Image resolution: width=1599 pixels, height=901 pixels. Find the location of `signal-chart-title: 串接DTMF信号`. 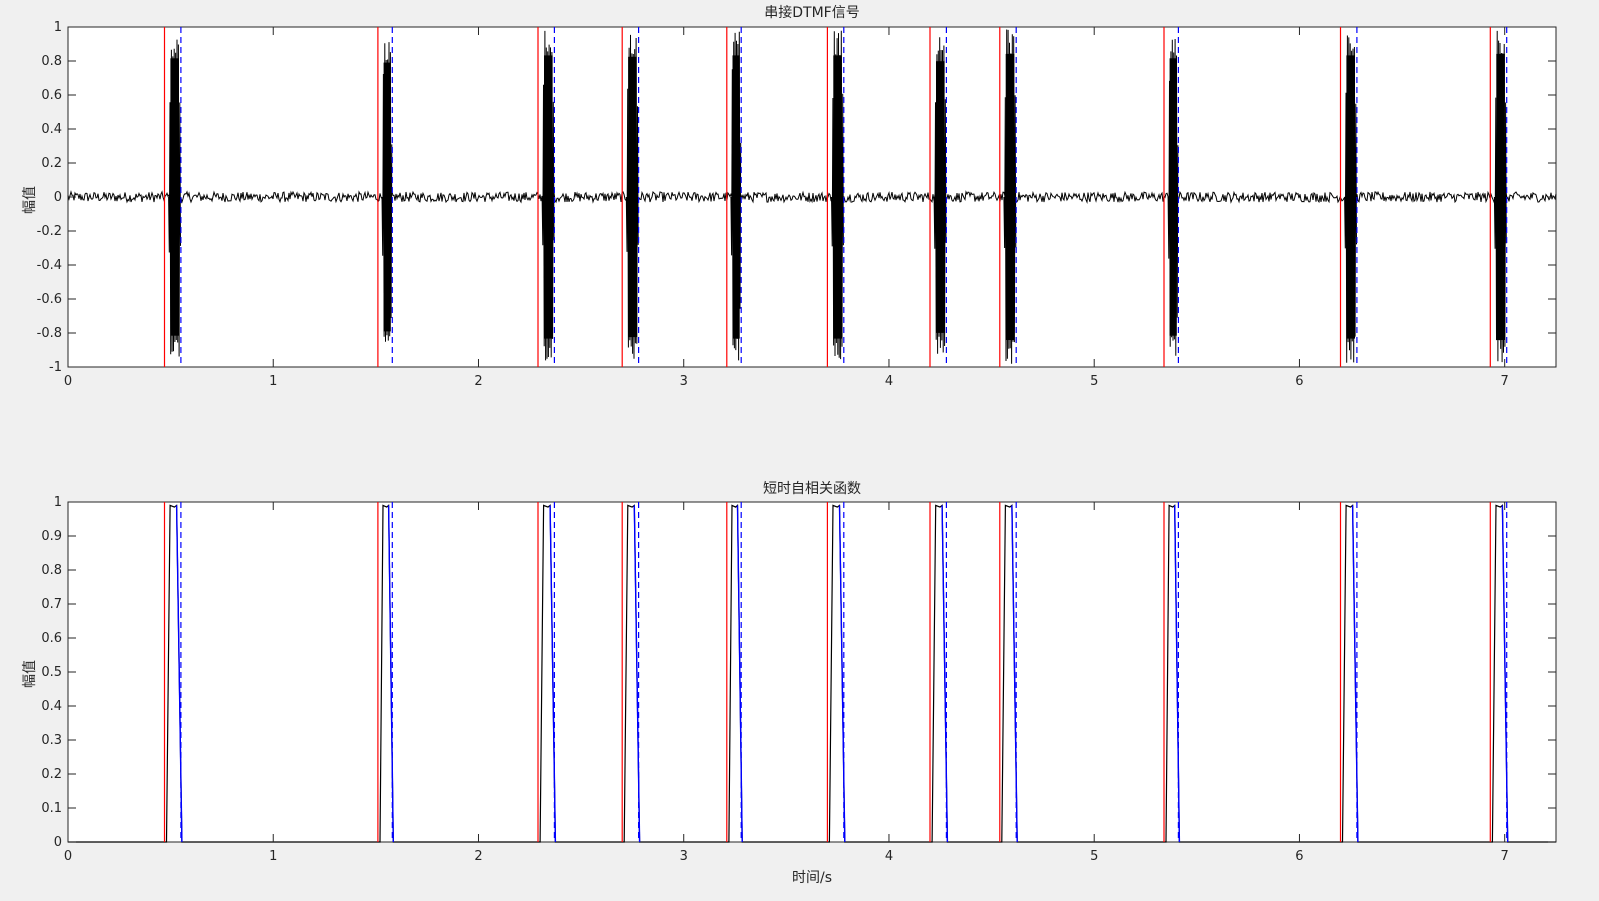

signal-chart-title: 串接DTMF信号 is located at coordinates (811, 12).